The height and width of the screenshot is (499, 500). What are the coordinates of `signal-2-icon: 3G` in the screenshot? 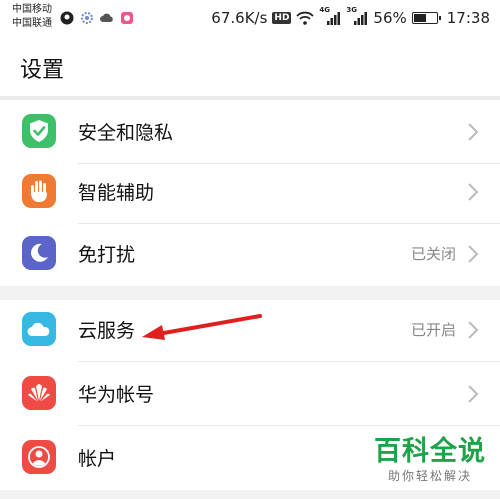 It's located at (357, 16).